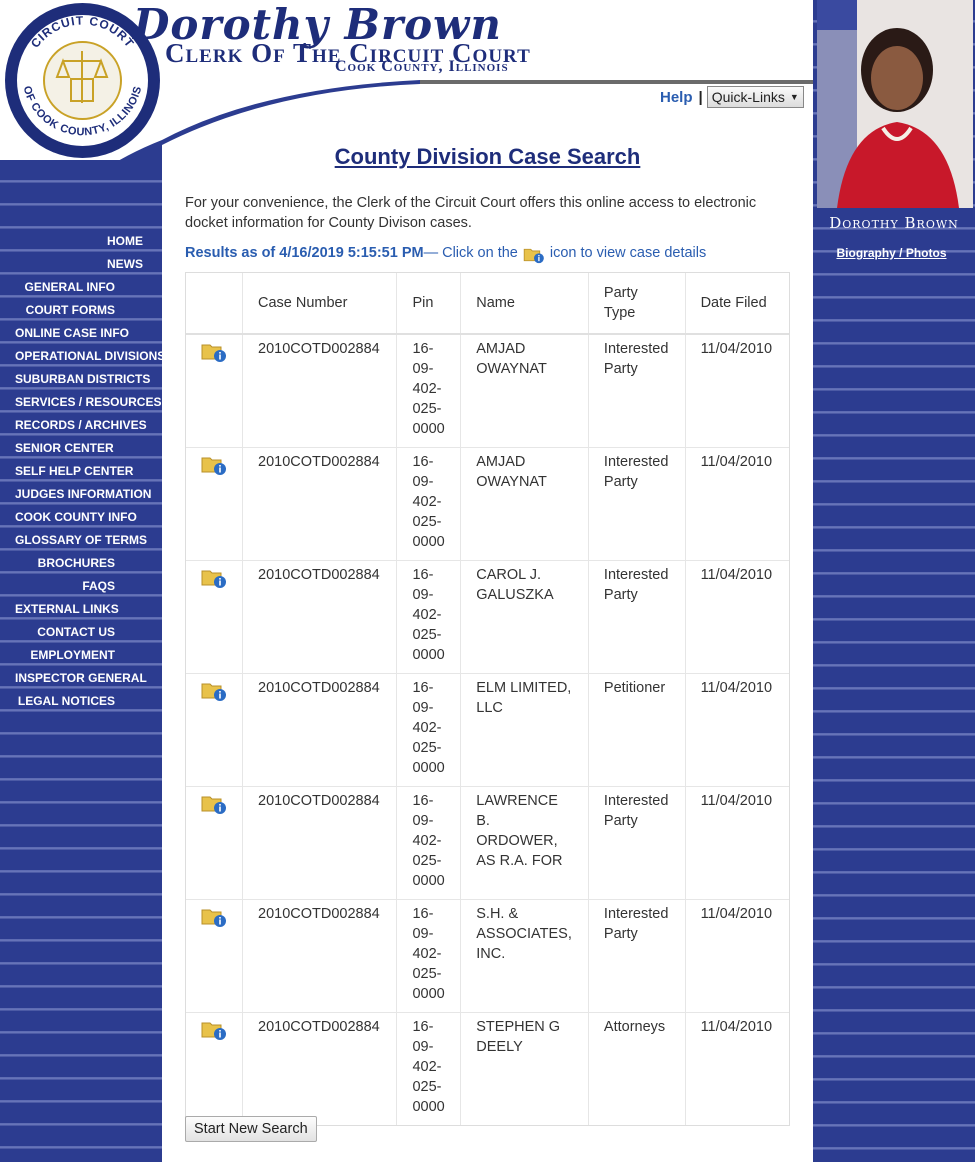 The height and width of the screenshot is (1162, 975). I want to click on nav-item-news: NEWS, so click(81, 266).